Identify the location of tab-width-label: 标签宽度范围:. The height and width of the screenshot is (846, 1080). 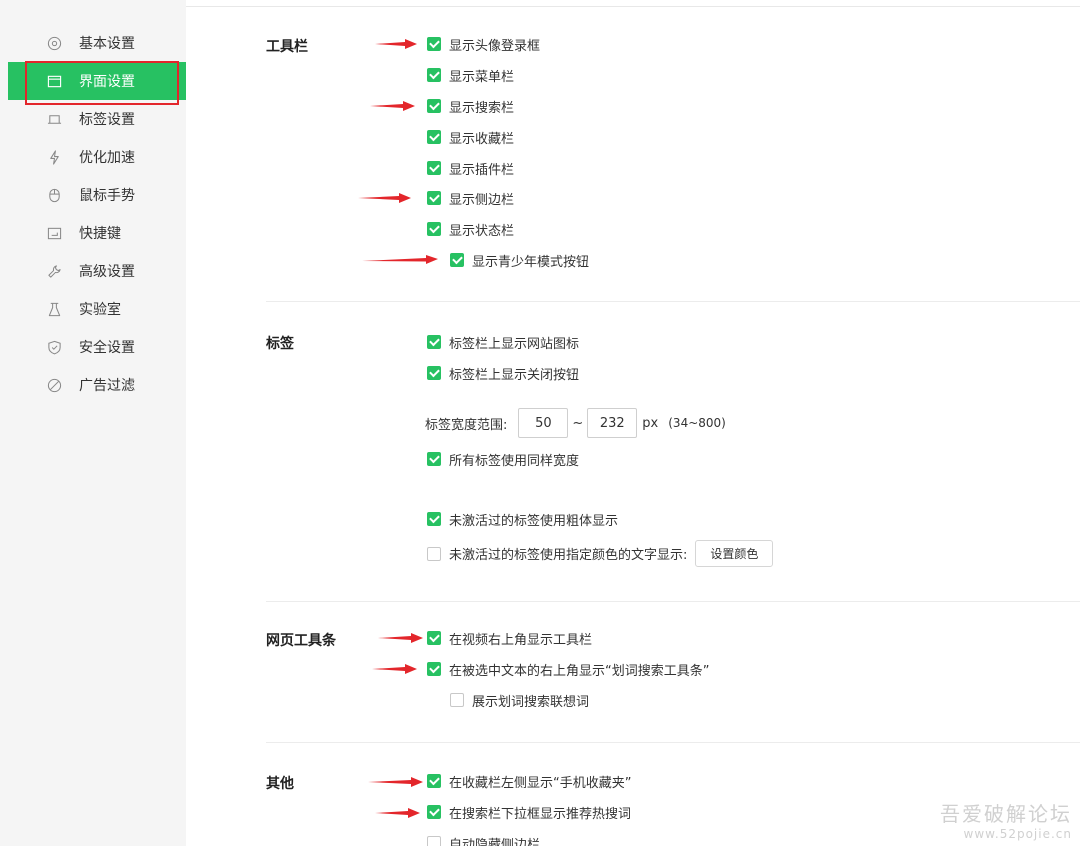
(466, 425).